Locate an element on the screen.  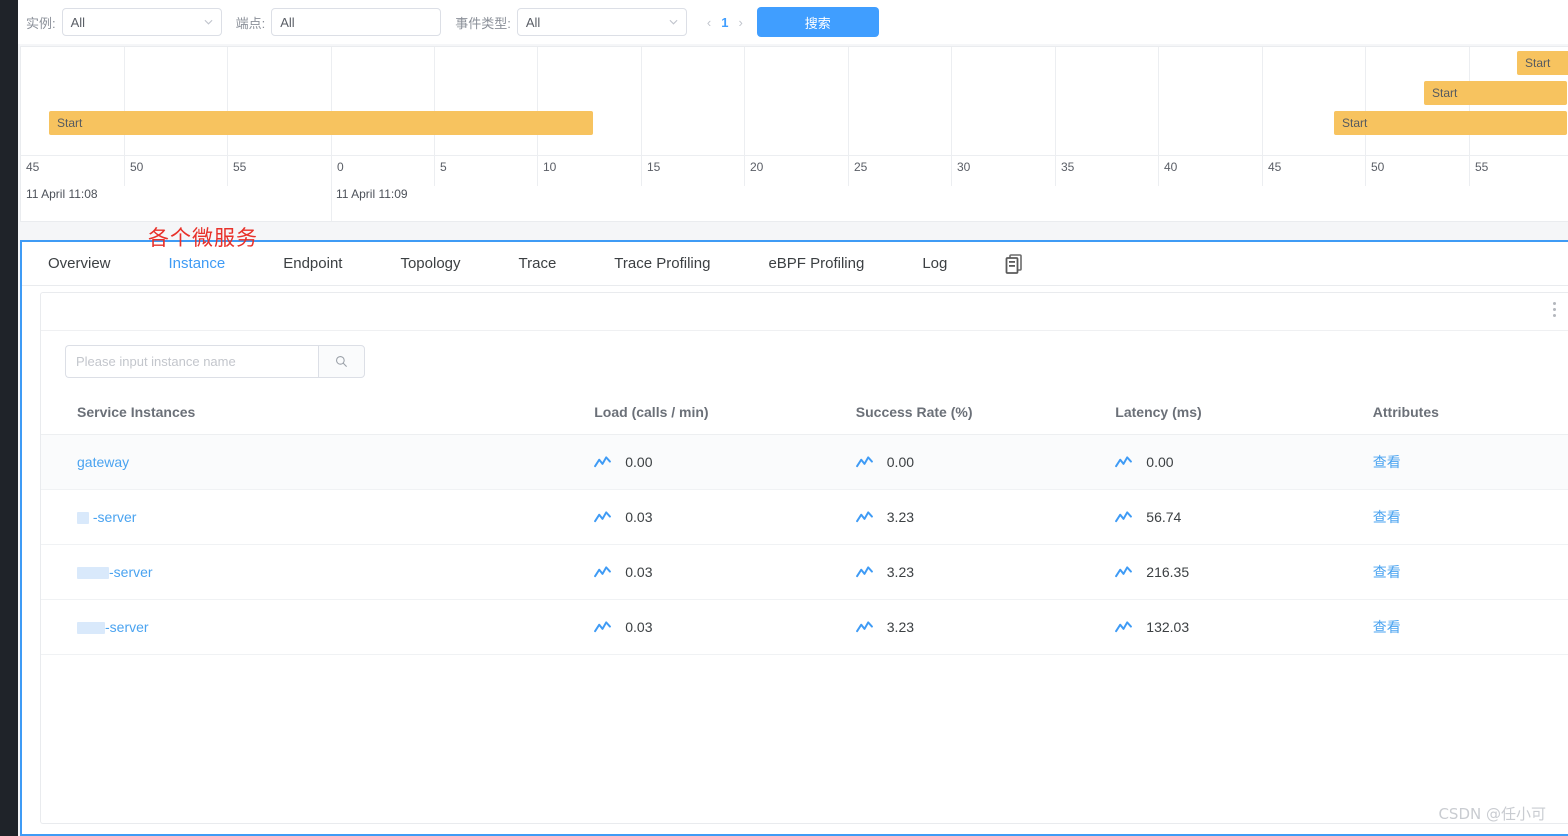
more-vertical-icon is located at coordinates (1554, 309).